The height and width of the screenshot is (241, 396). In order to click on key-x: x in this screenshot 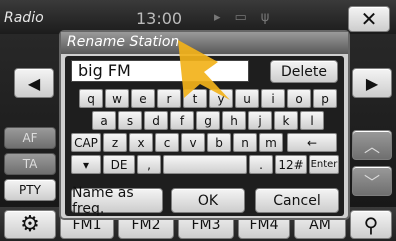, I will do `click(141, 142)`.